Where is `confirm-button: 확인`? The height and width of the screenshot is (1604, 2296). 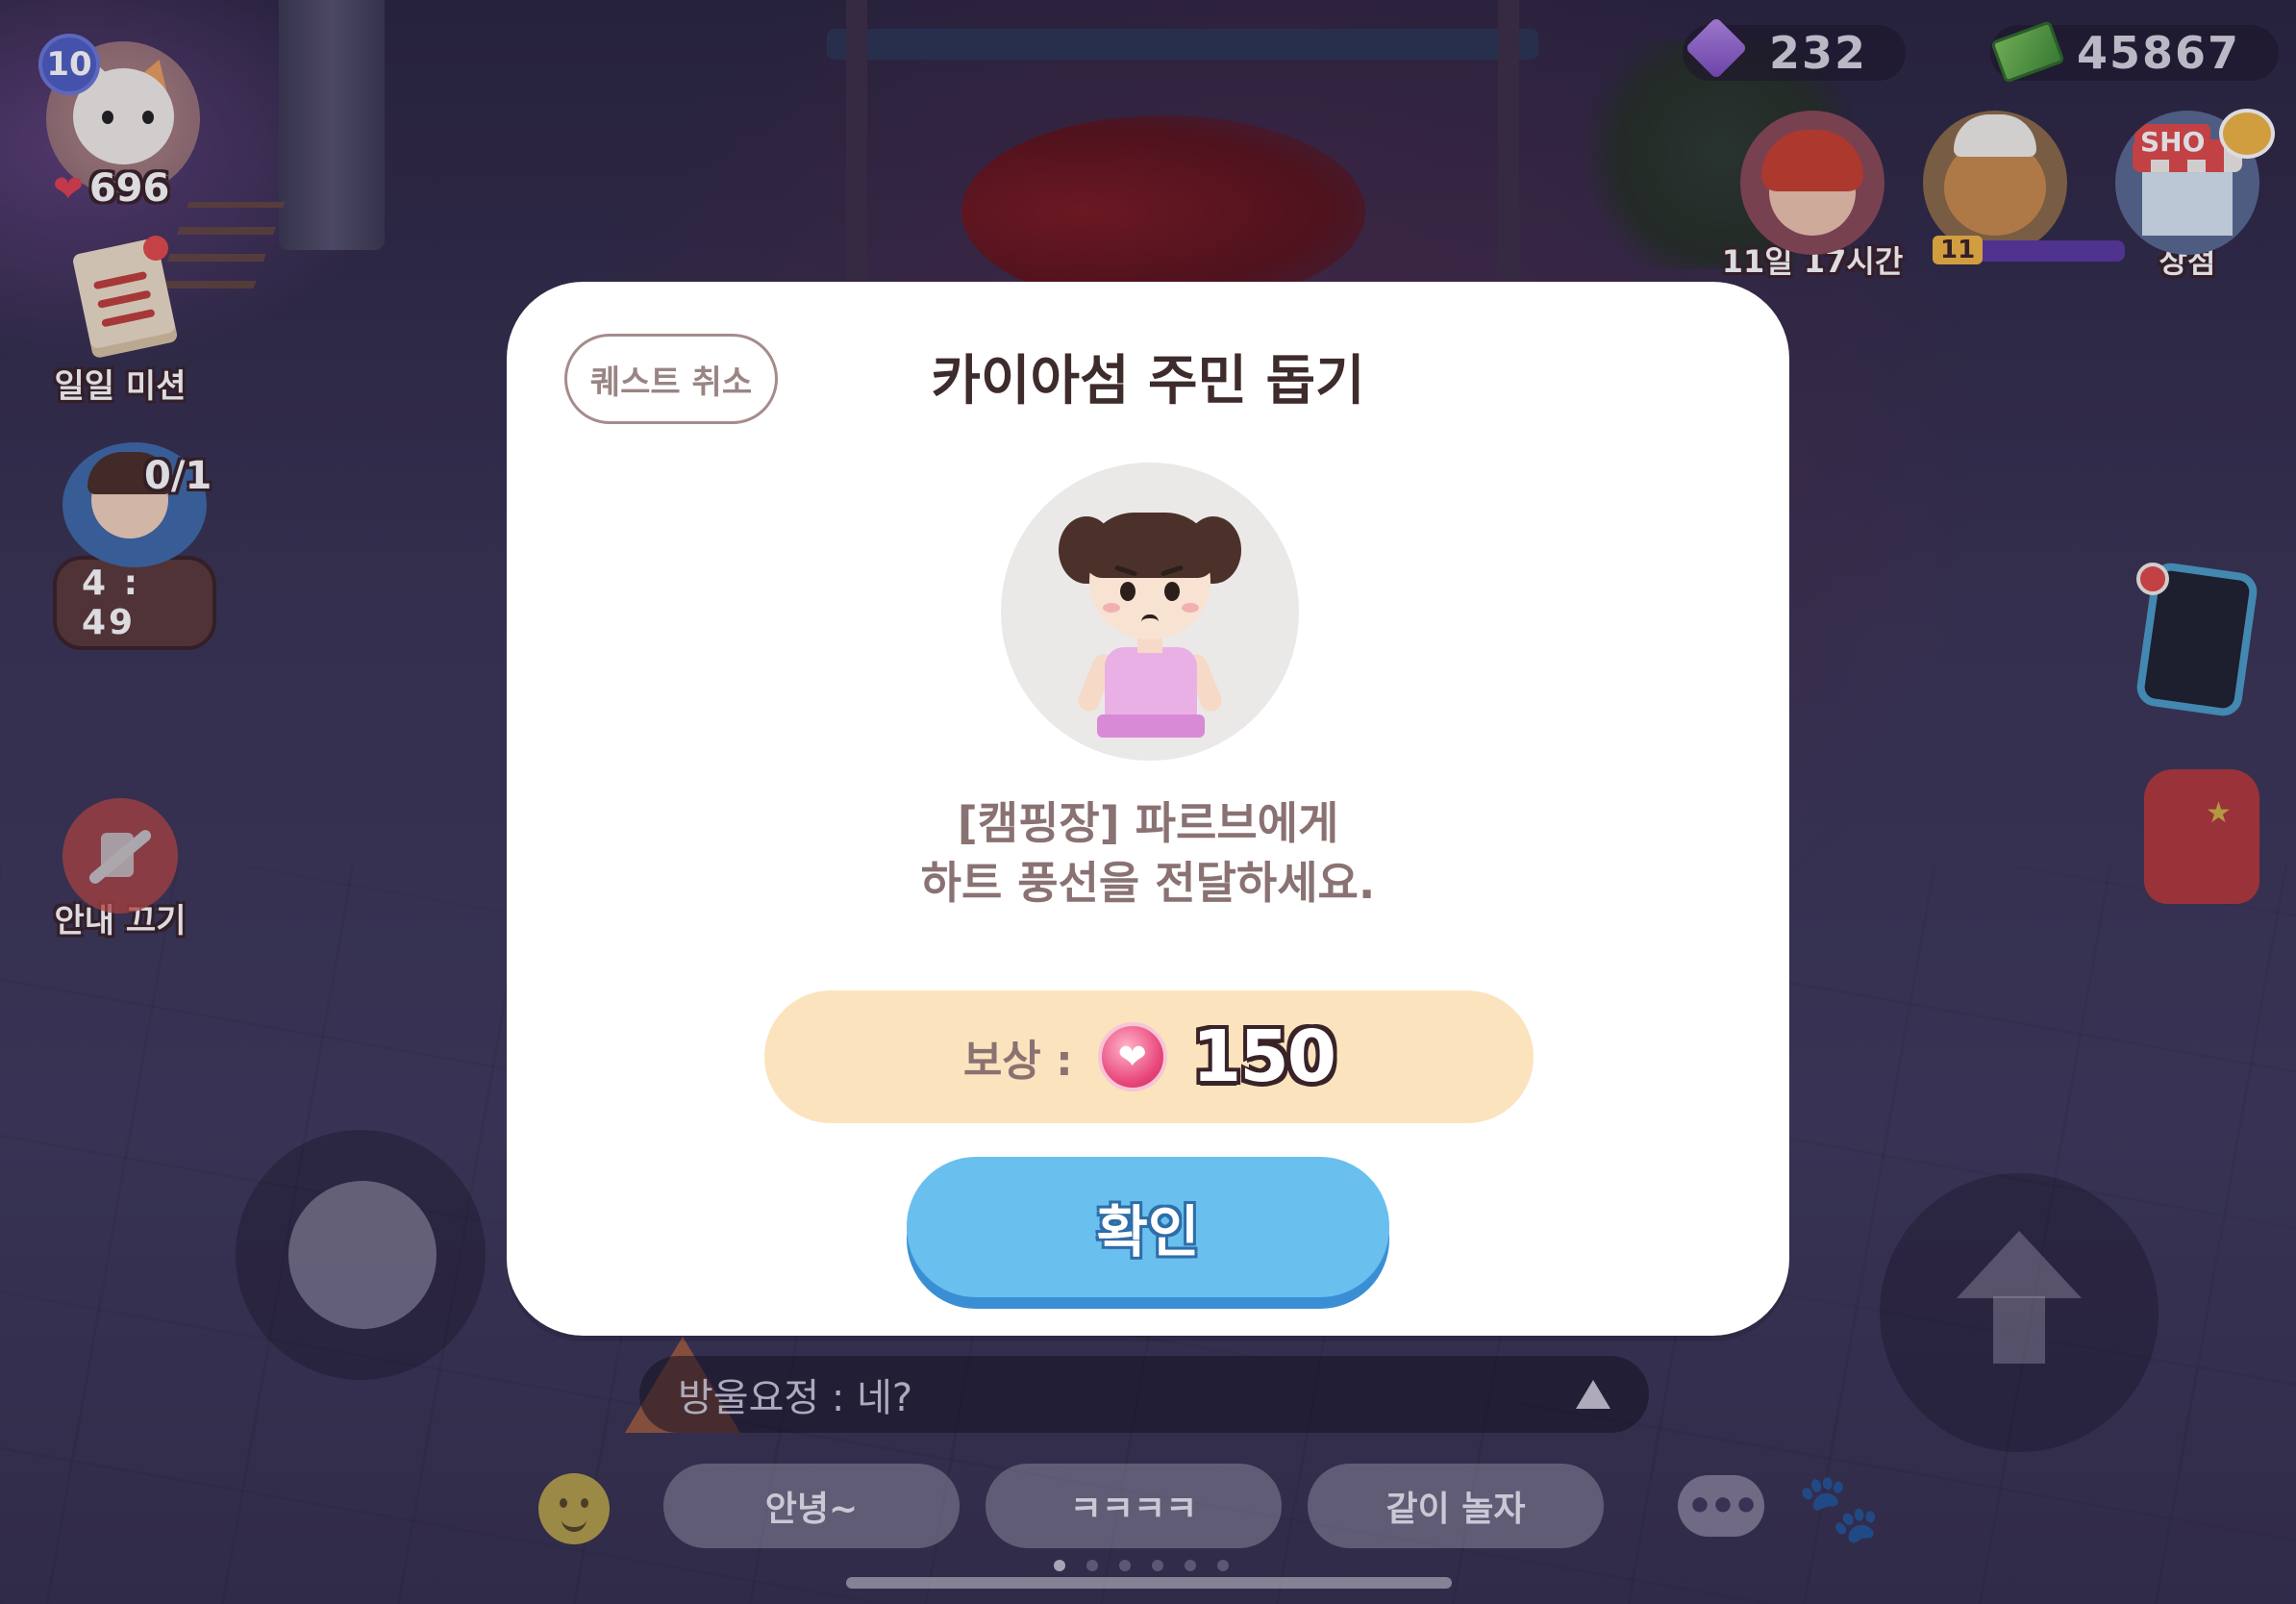 confirm-button: 확인 is located at coordinates (1148, 1227).